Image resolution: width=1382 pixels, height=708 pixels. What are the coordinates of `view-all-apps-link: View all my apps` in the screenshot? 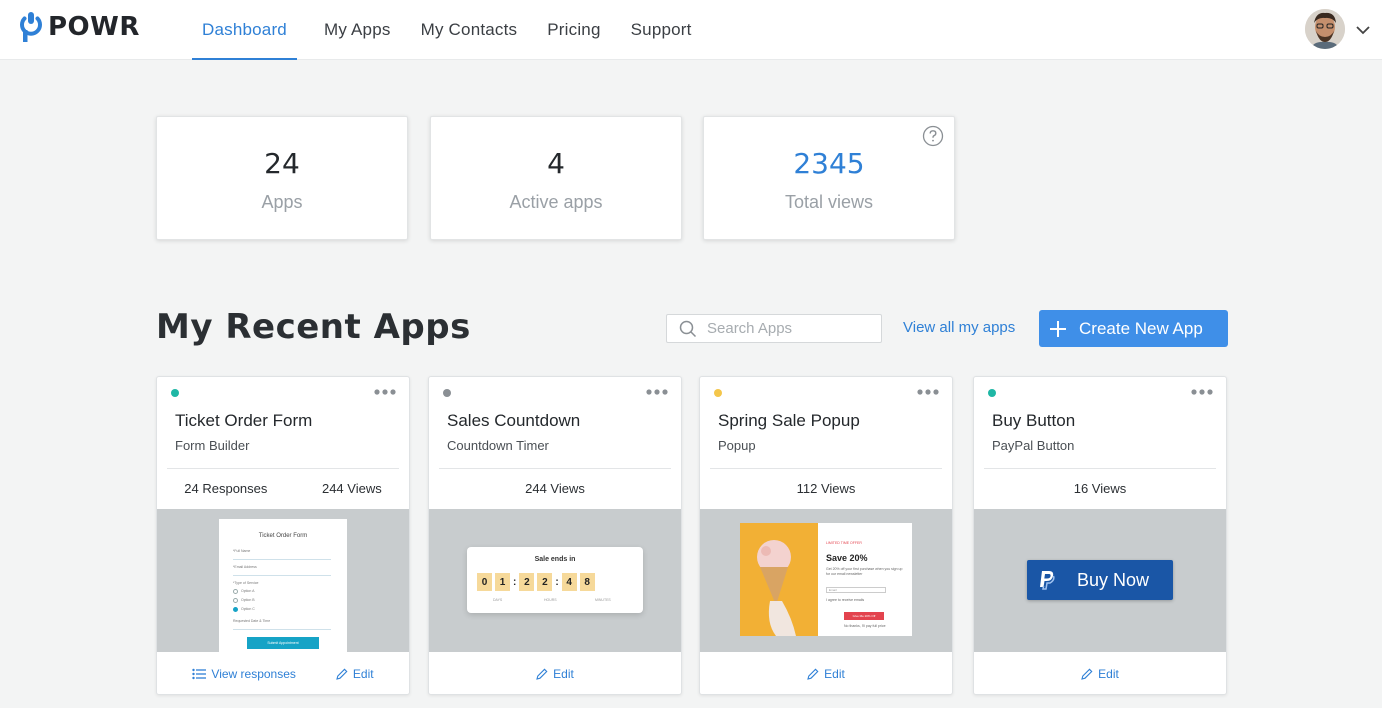 It's located at (959, 327).